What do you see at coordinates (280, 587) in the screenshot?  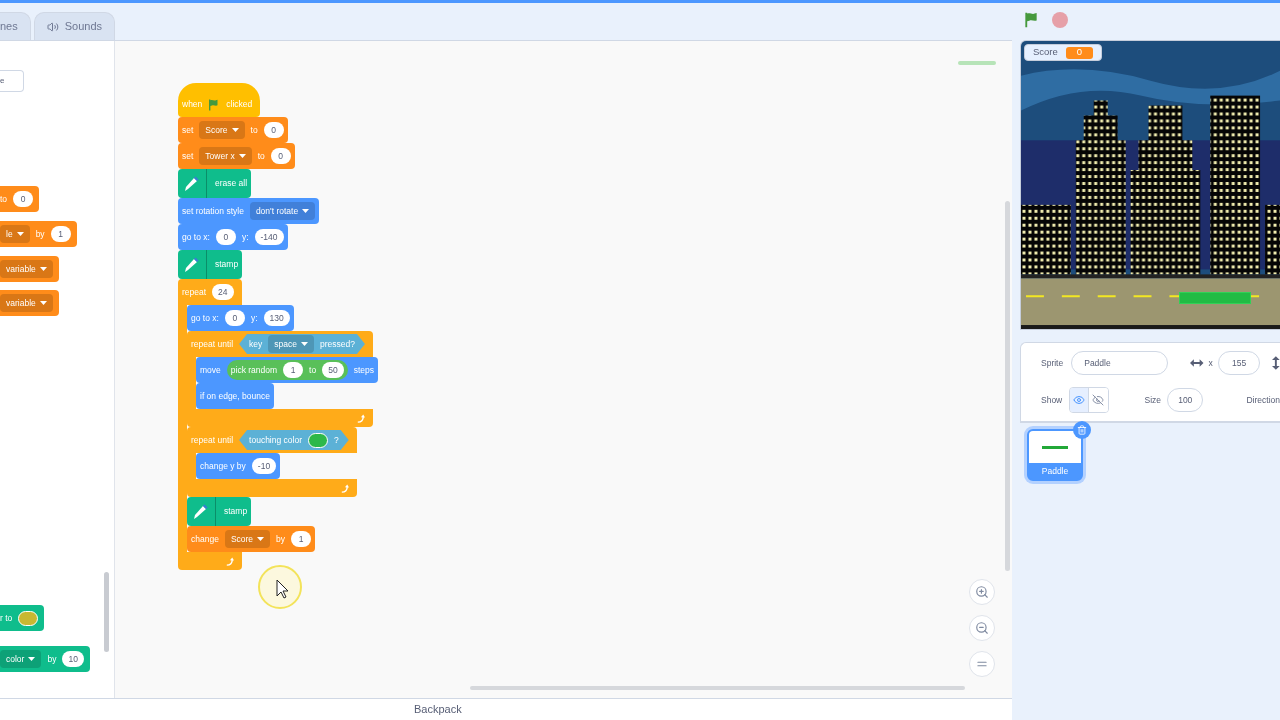 I see `cursor-highlight-icon` at bounding box center [280, 587].